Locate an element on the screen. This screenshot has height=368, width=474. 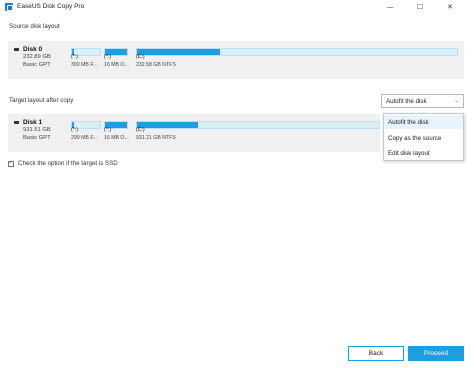
menu-item-edit-layout: Edit disk layout is located at coordinates (423, 153).